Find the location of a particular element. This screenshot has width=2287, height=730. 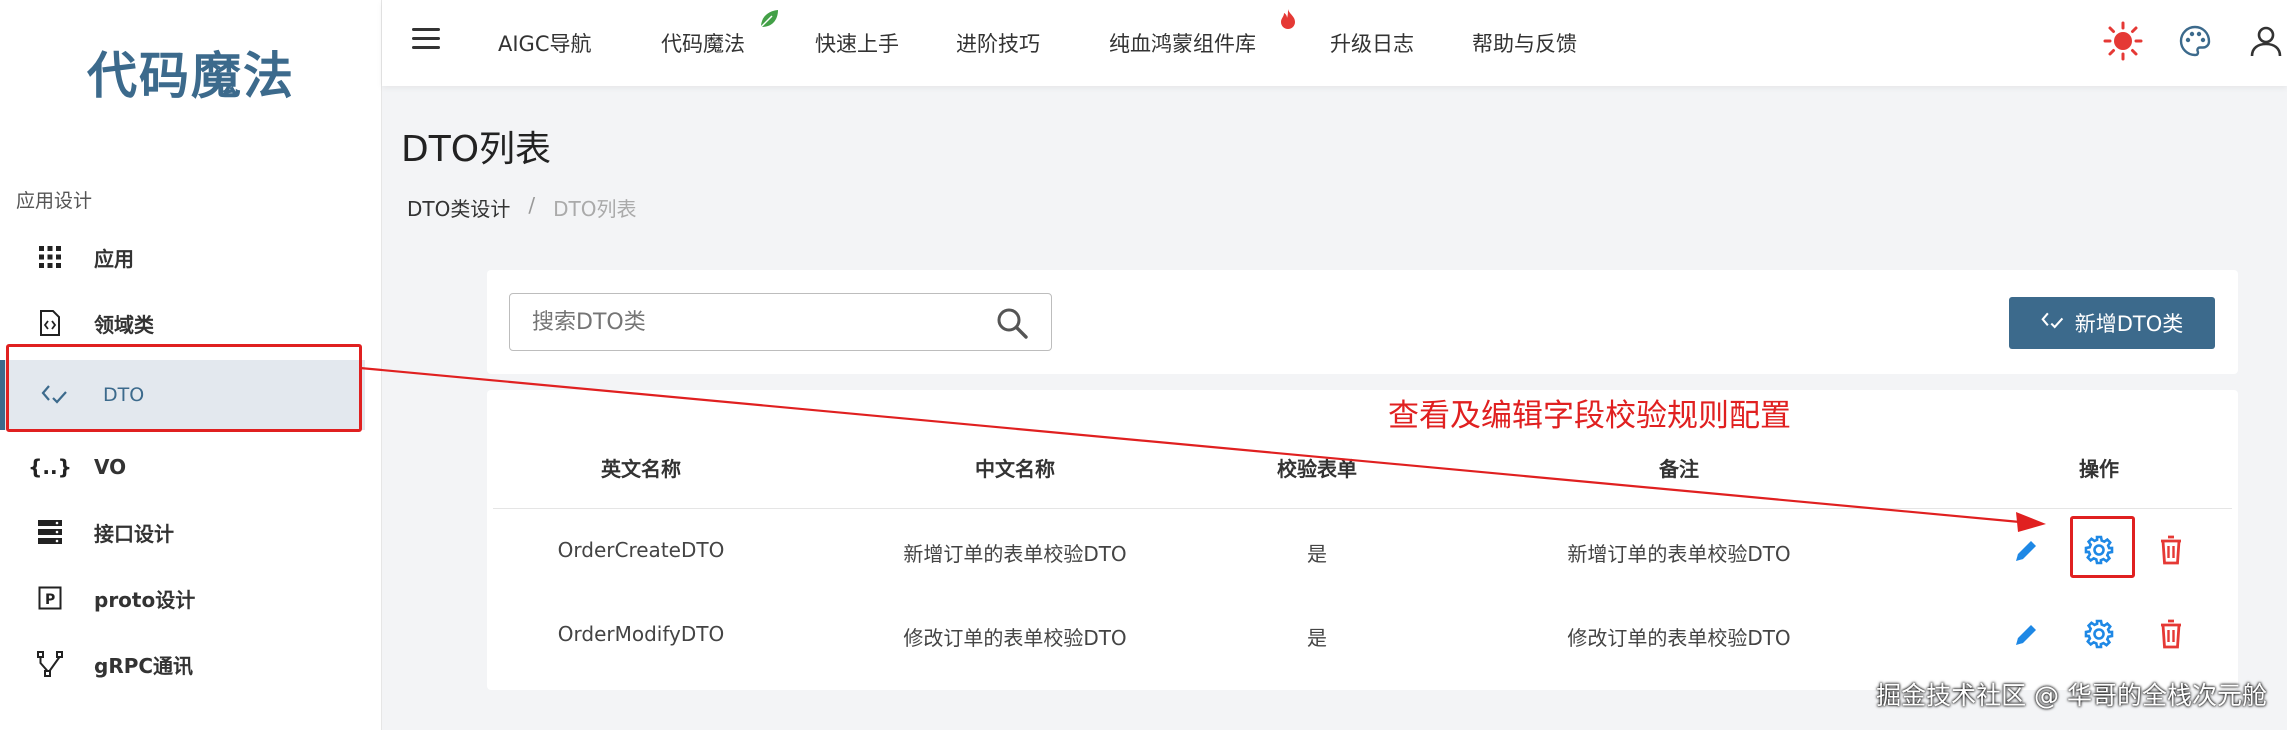

nav-changelog: 升级日志 is located at coordinates (1372, 43).